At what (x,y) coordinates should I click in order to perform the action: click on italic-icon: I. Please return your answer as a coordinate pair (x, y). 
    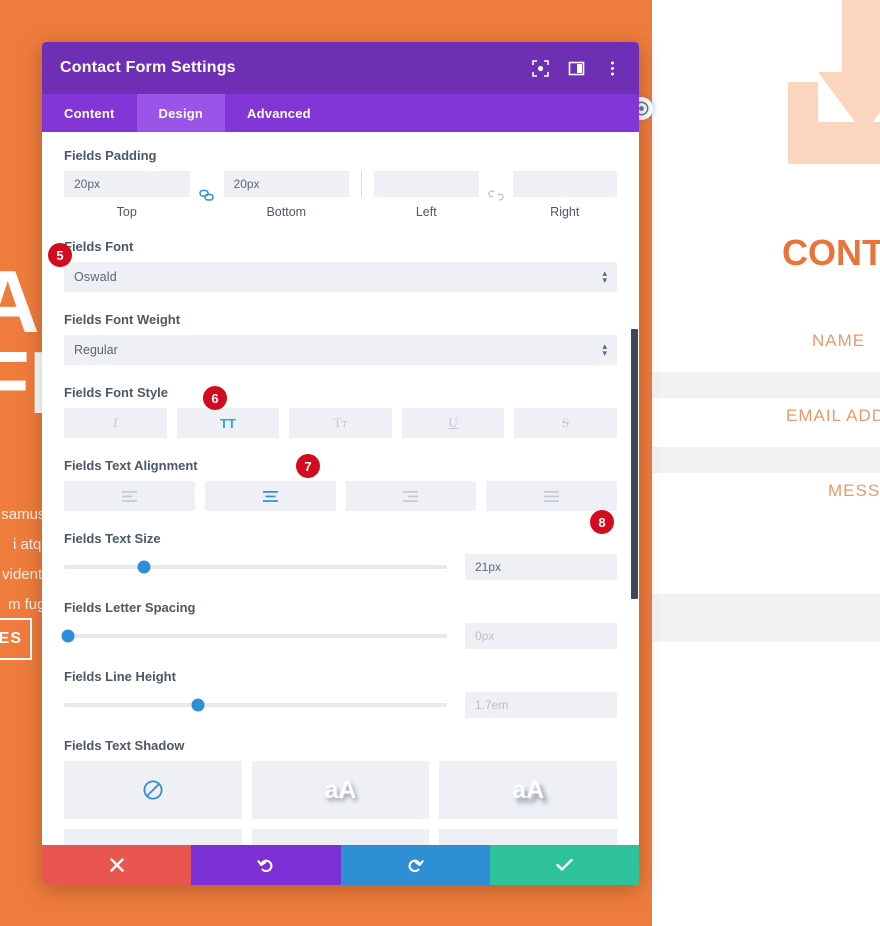
    Looking at the image, I should click on (115, 422).